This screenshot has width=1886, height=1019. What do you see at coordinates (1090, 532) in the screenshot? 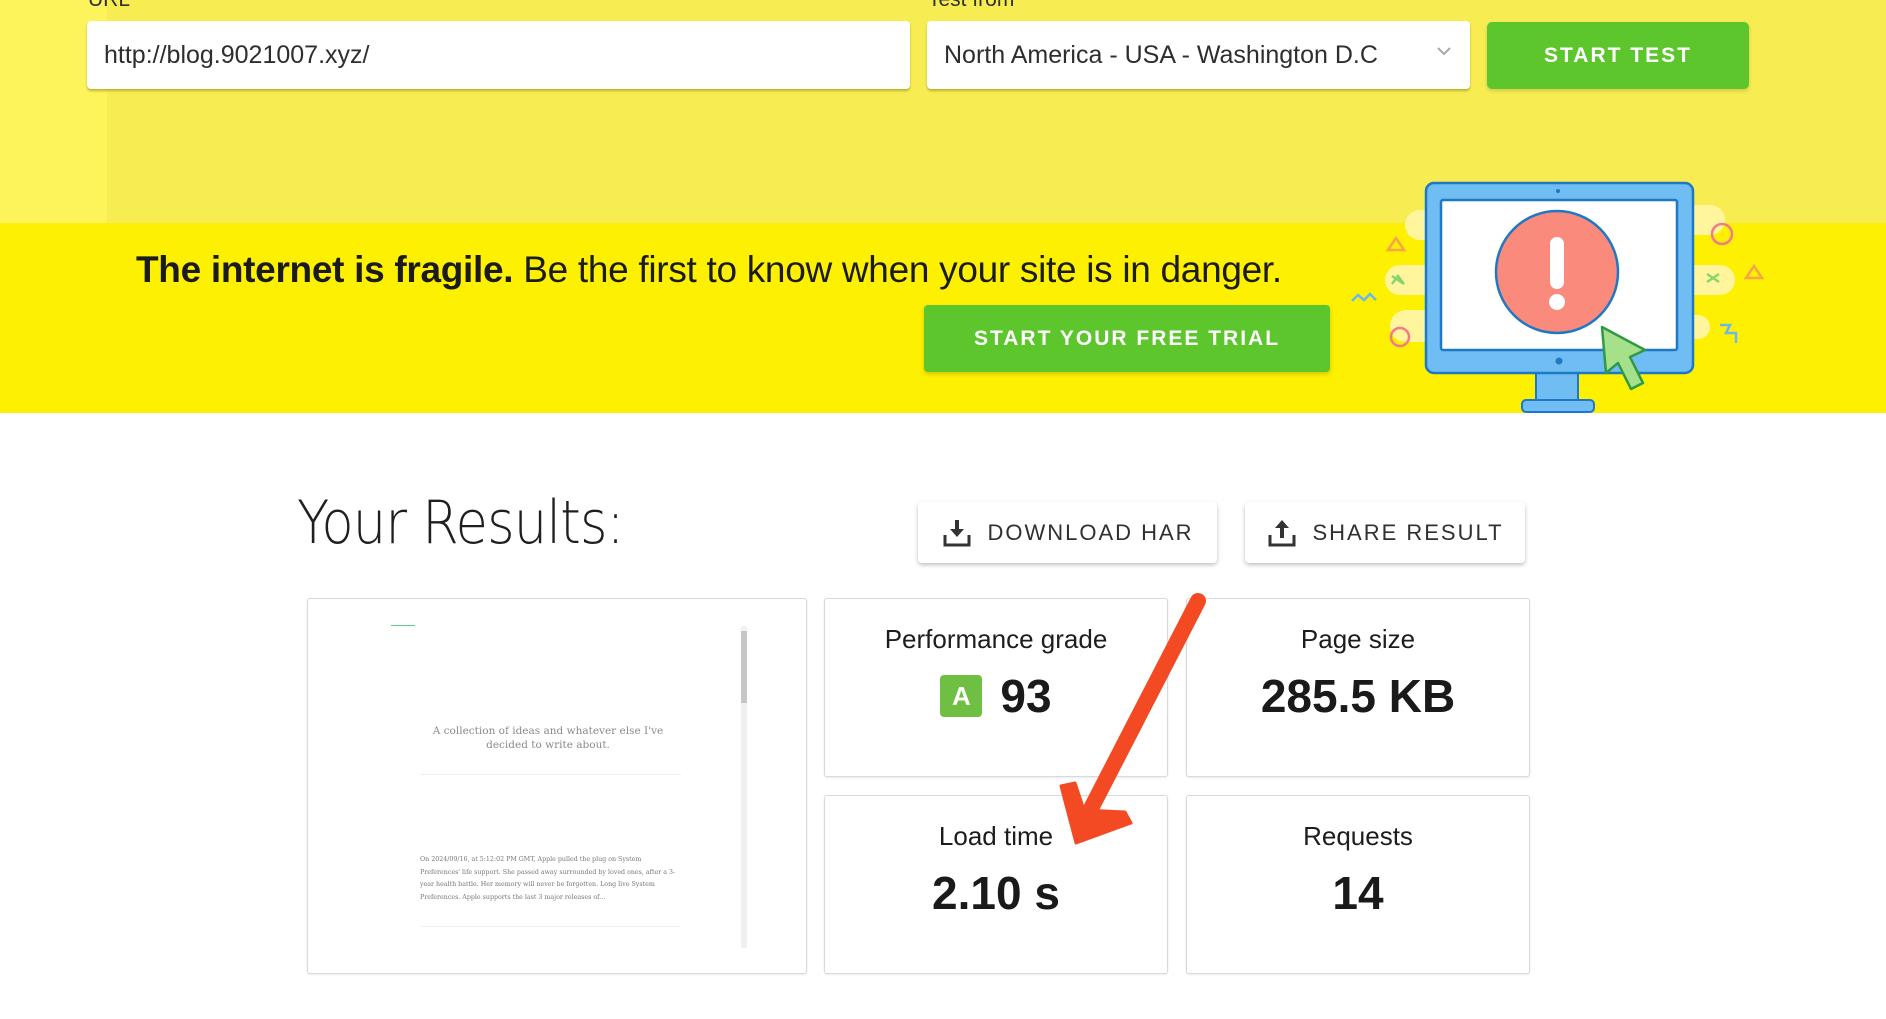
I see `download-har-label: DOWNLOAD HAR` at bounding box center [1090, 532].